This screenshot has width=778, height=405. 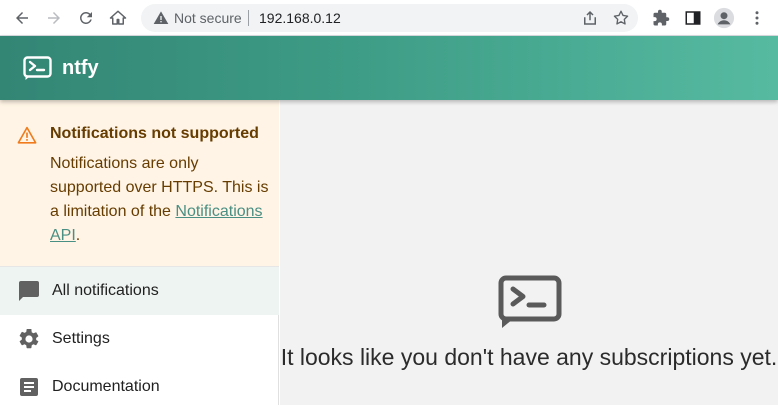 I want to click on forward-icon, so click(x=54, y=18).